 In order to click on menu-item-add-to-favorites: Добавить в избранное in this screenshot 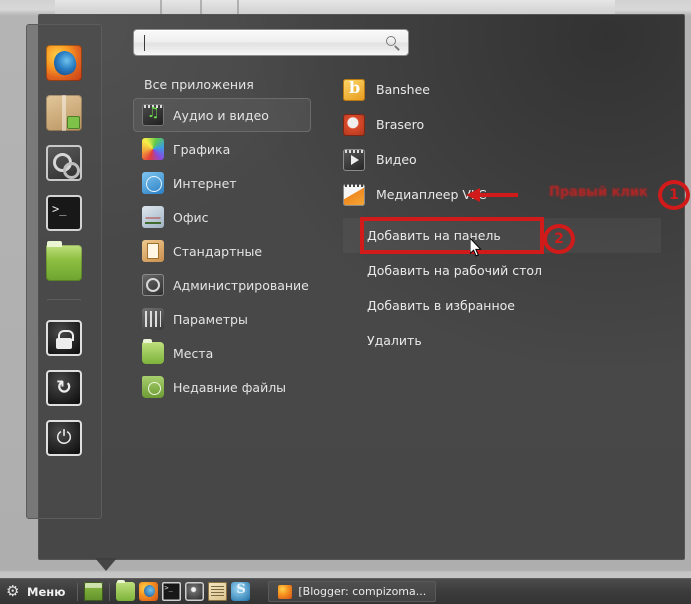, I will do `click(502, 305)`.